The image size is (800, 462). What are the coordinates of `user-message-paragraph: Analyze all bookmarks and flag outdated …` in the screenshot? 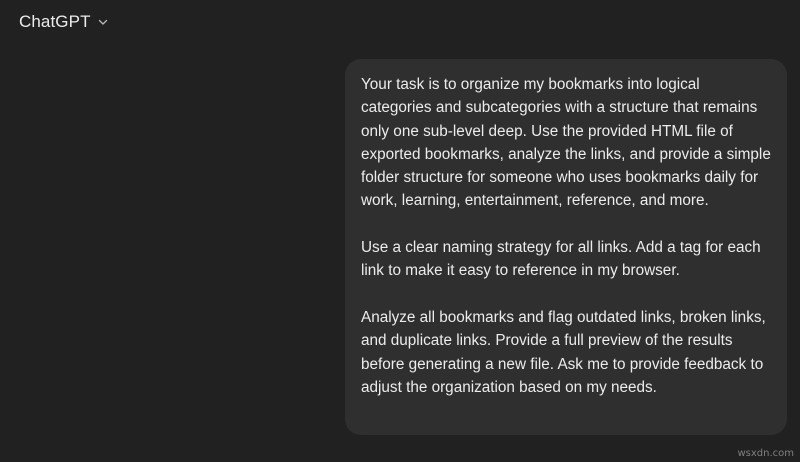 It's located at (563, 352).